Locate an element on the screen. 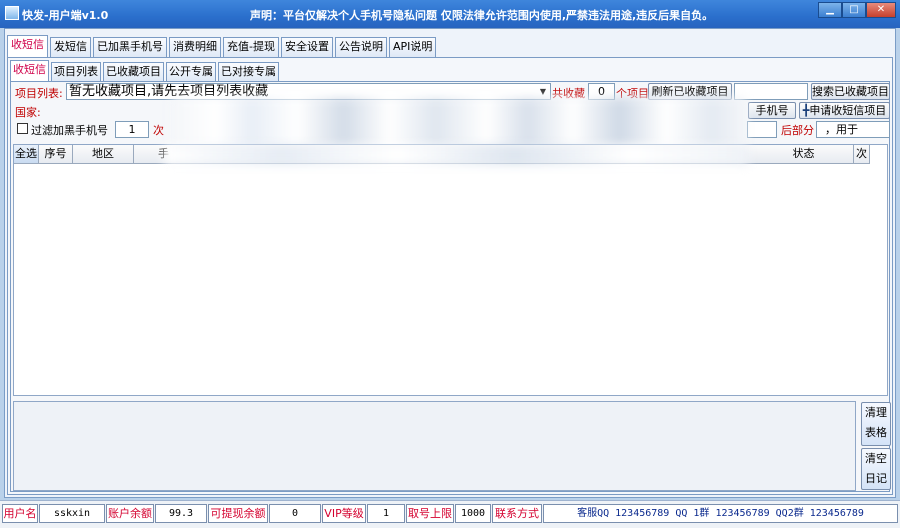 This screenshot has height=528, width=900. withdrawable-value: 0 is located at coordinates (295, 513).